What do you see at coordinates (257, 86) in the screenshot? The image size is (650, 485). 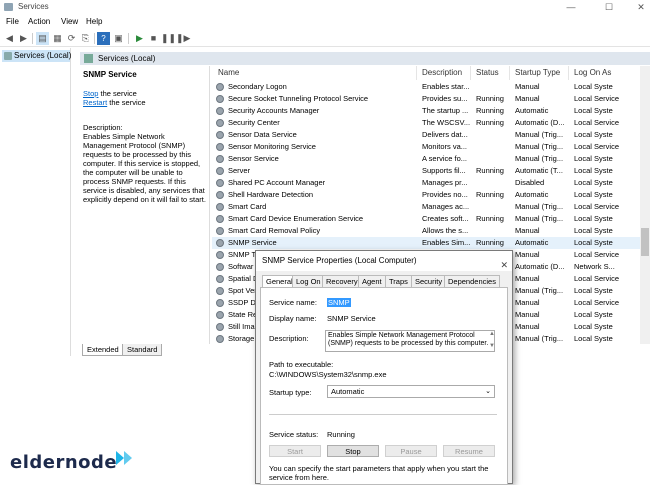 I see `cell-name: Secondary Logon` at bounding box center [257, 86].